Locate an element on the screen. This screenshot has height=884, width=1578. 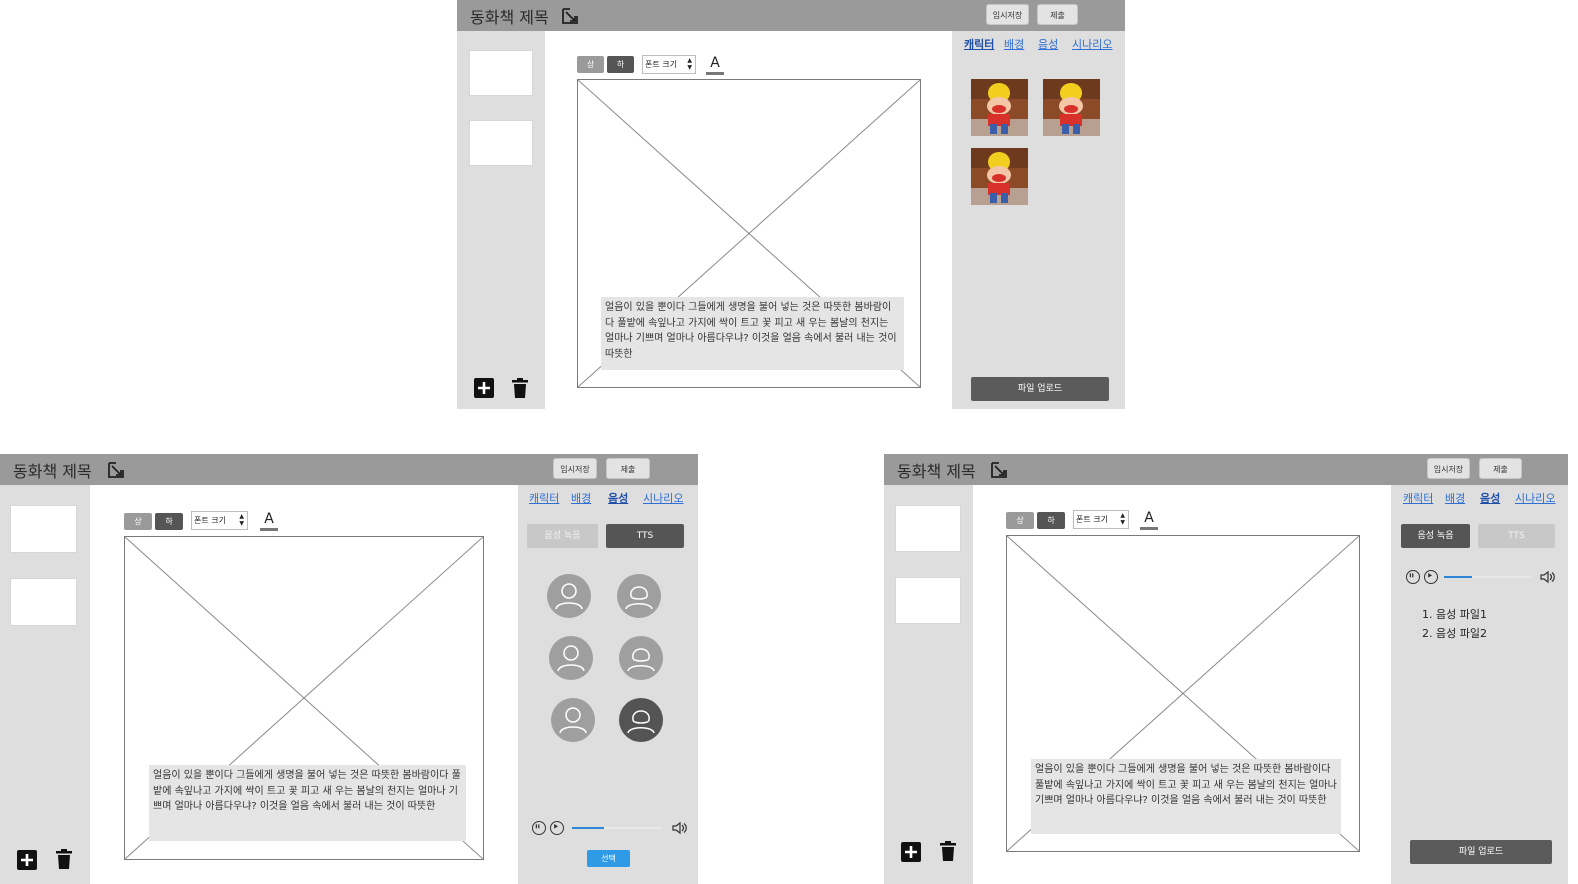
top-bar: 동화책 제목 임시저장 제출 is located at coordinates (791, 15).